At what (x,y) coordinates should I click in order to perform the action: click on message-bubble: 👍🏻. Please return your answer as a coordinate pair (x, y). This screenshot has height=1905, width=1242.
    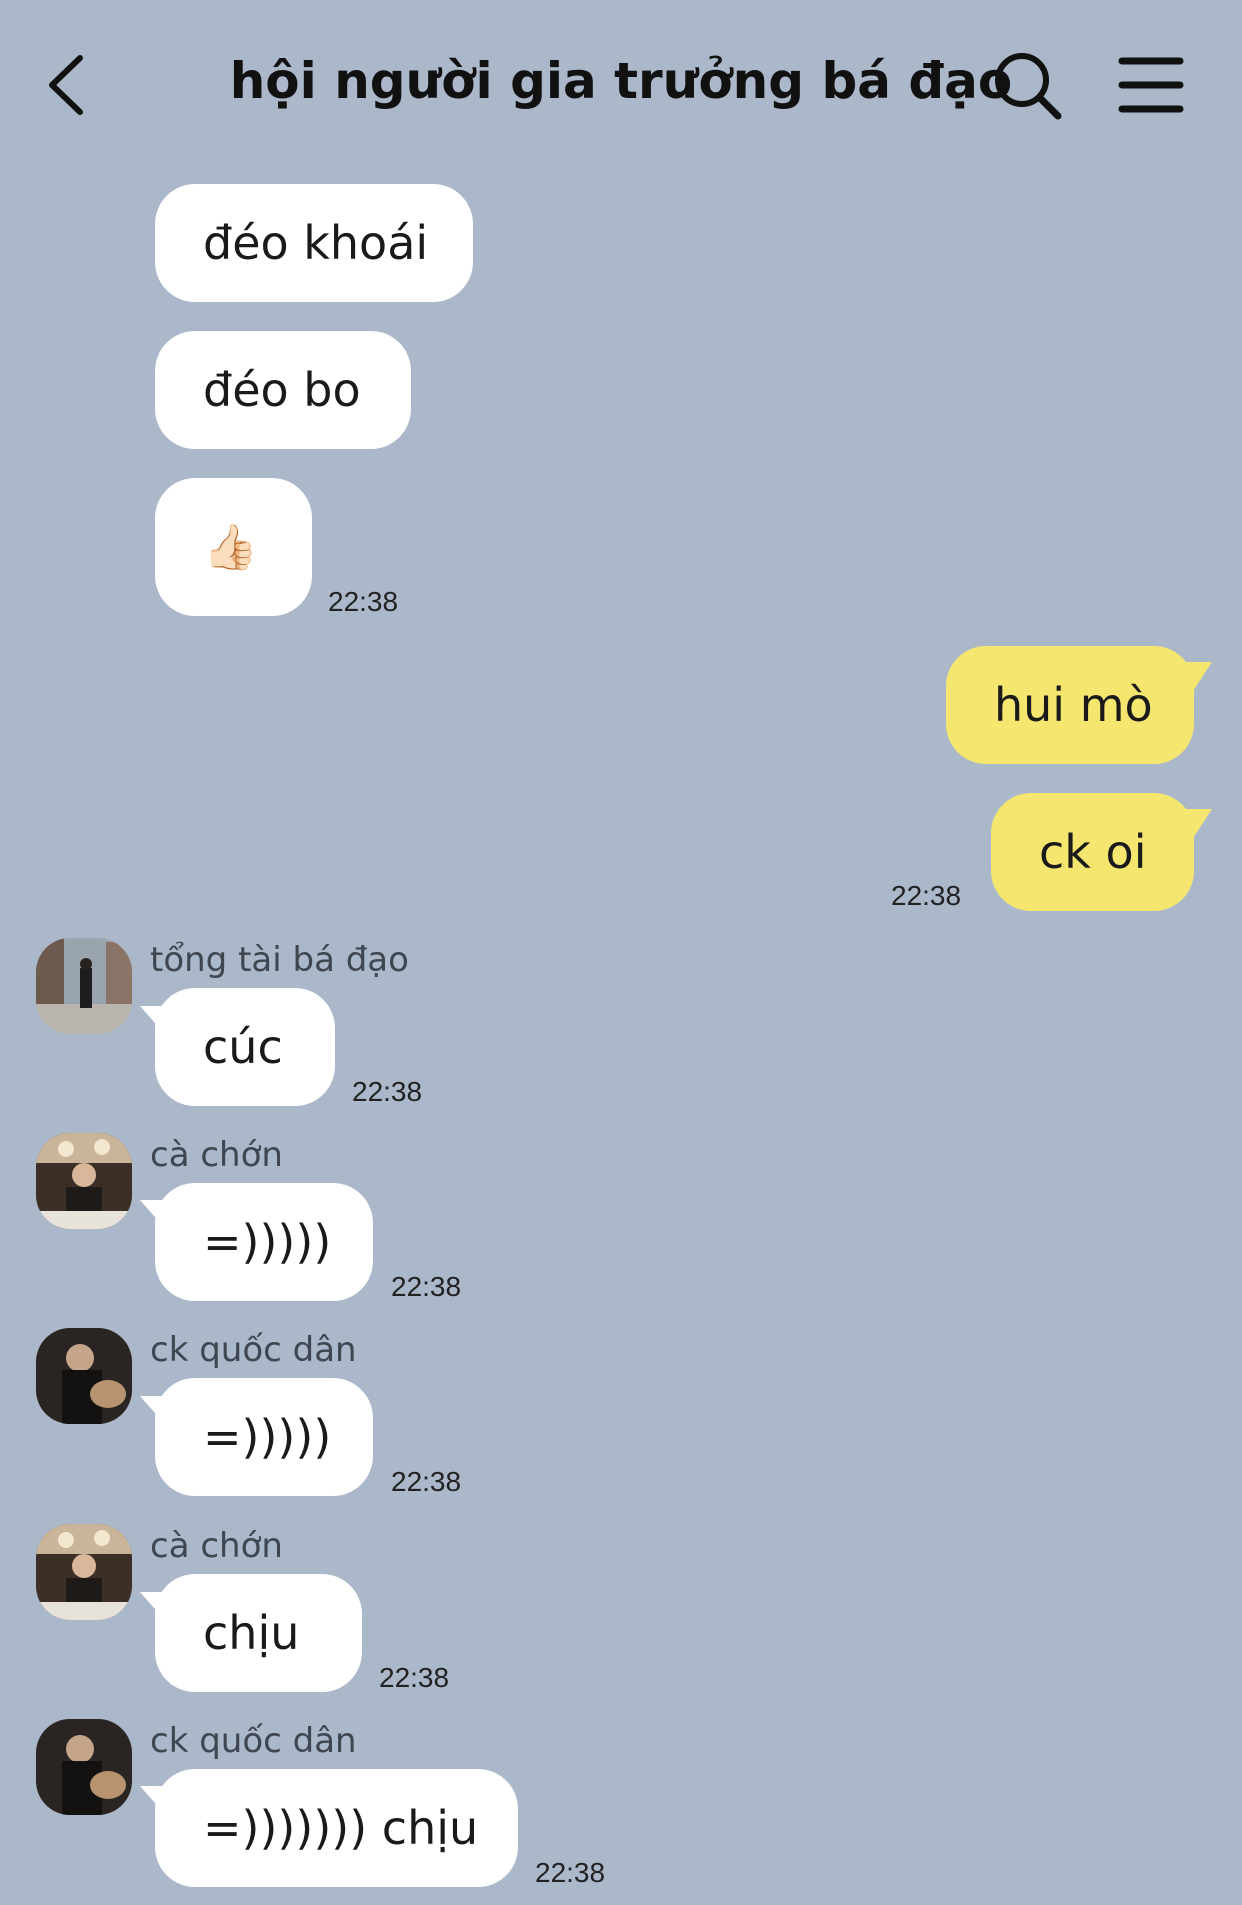
    Looking at the image, I should click on (233, 547).